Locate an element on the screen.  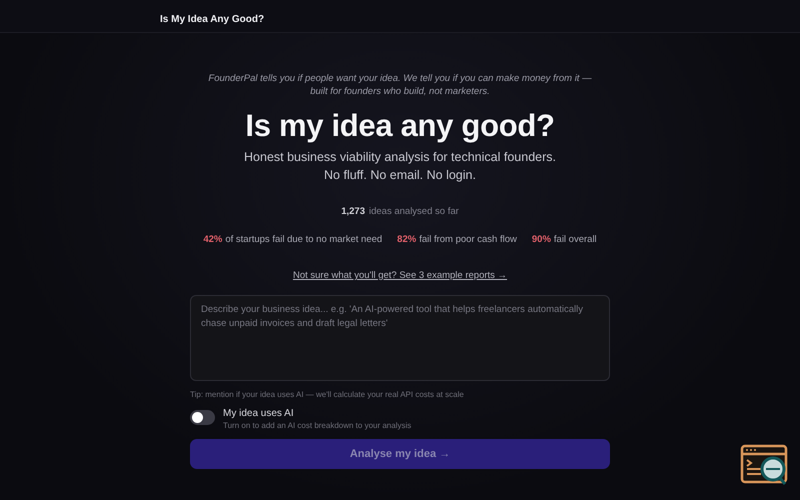
stat-figure: 42% is located at coordinates (212, 239).